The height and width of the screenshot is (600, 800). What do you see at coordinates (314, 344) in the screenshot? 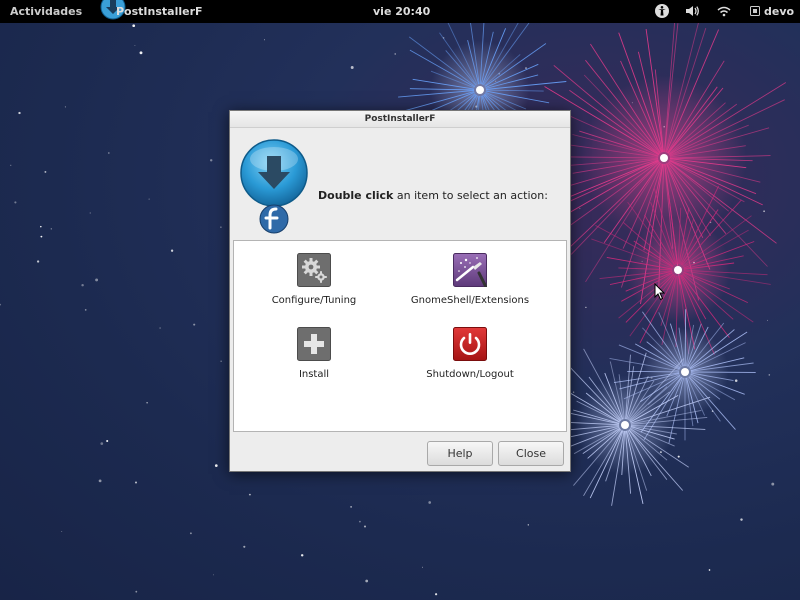
I see `plus-icon` at bounding box center [314, 344].